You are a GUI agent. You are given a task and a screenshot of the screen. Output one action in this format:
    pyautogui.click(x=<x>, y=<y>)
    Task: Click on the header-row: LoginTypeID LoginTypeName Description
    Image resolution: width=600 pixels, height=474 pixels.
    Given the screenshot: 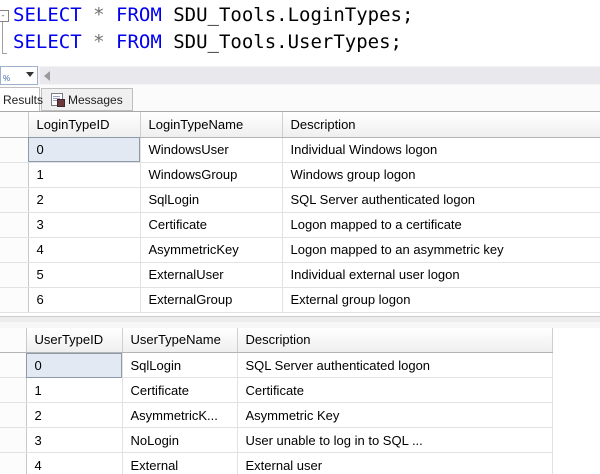 What is the action you would take?
    pyautogui.click(x=300, y=125)
    